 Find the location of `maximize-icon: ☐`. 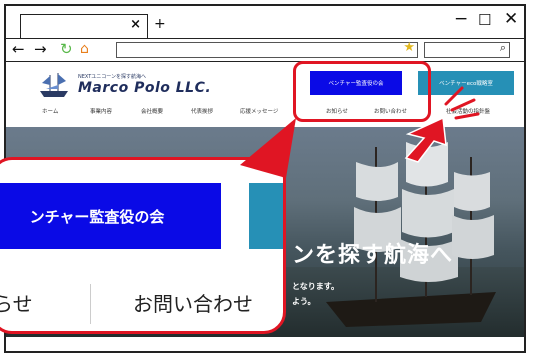

maximize-icon: ☐ is located at coordinates (484, 20).